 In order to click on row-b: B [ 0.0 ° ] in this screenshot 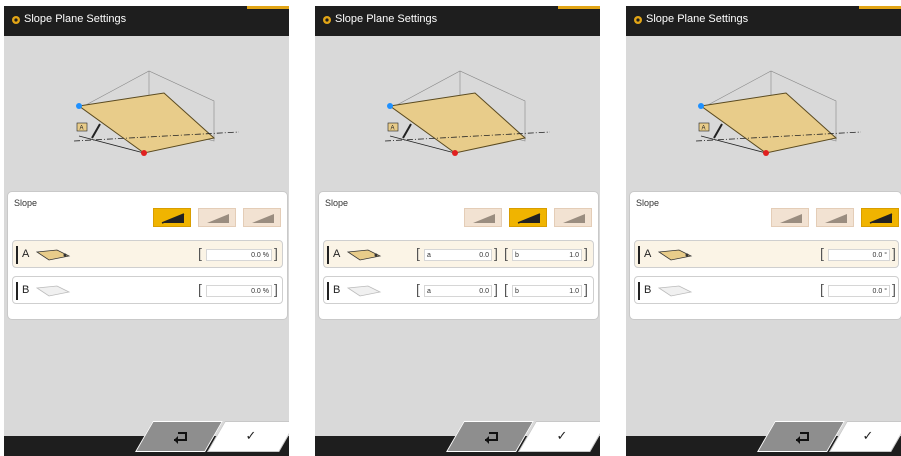, I will do `click(766, 290)`.